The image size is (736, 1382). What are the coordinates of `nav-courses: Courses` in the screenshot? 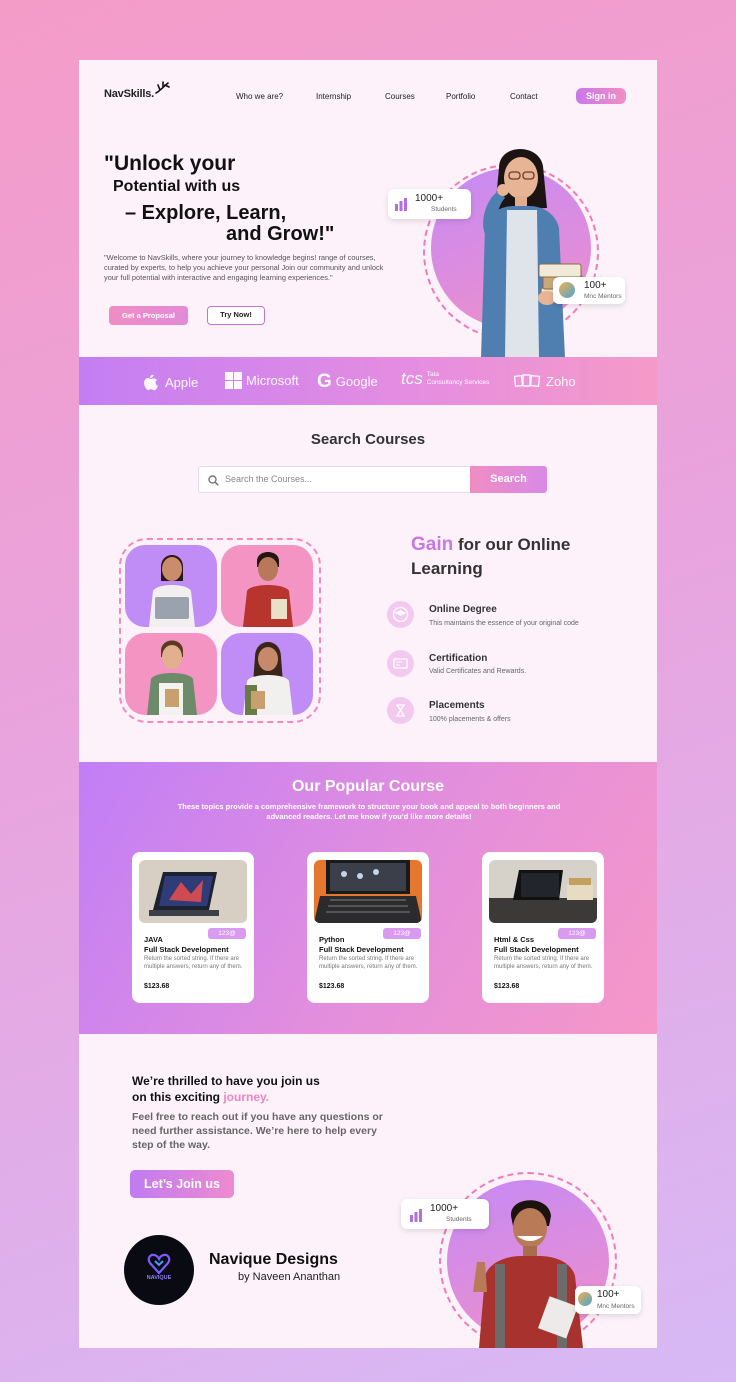 It's located at (400, 96).